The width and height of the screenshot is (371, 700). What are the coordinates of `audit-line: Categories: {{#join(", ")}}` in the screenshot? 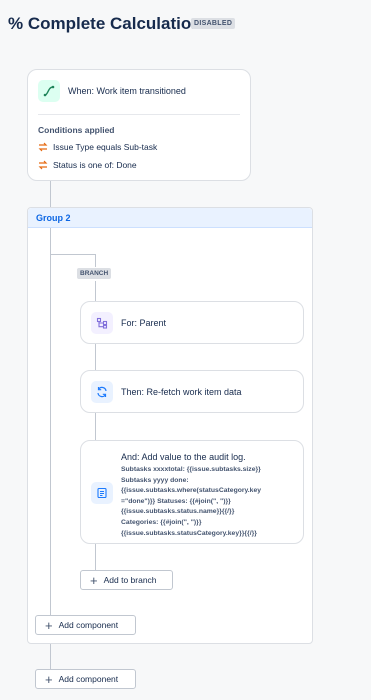 It's located at (161, 522).